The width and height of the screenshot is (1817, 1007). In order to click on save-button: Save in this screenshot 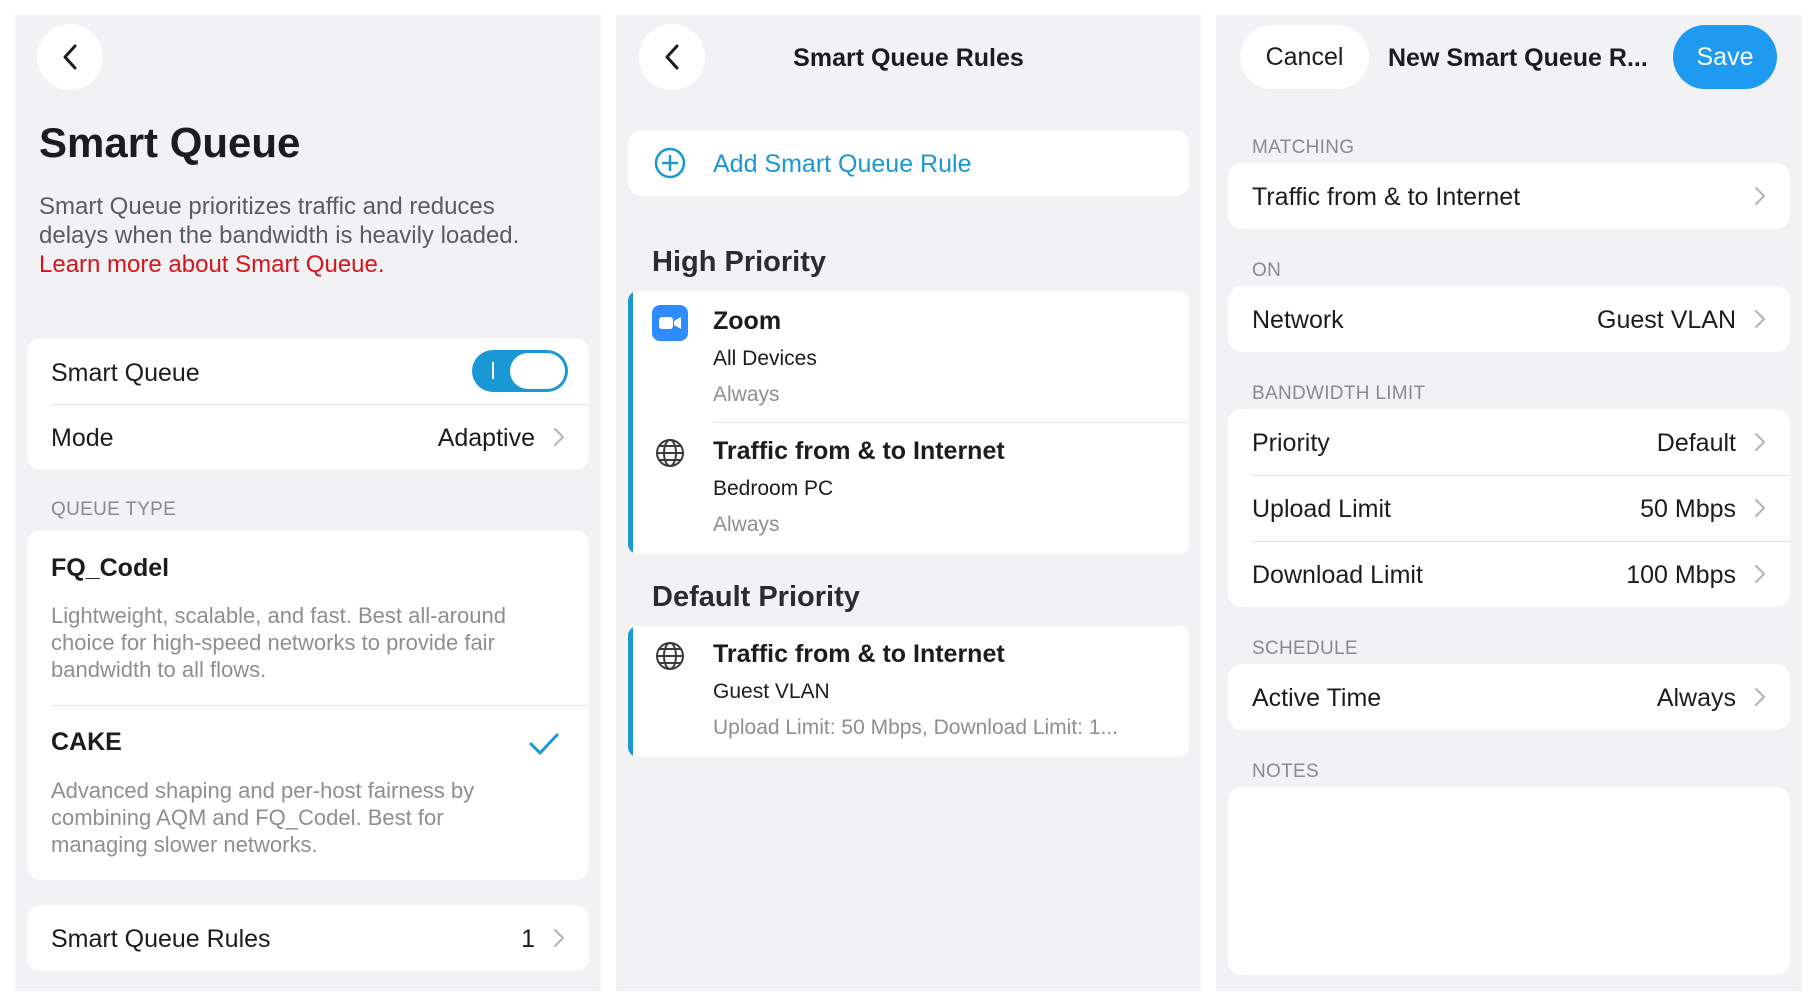, I will do `click(1725, 57)`.